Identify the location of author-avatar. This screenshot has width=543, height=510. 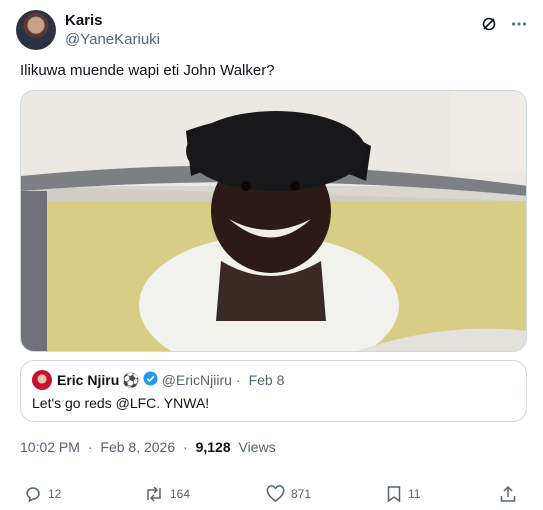
(36, 30).